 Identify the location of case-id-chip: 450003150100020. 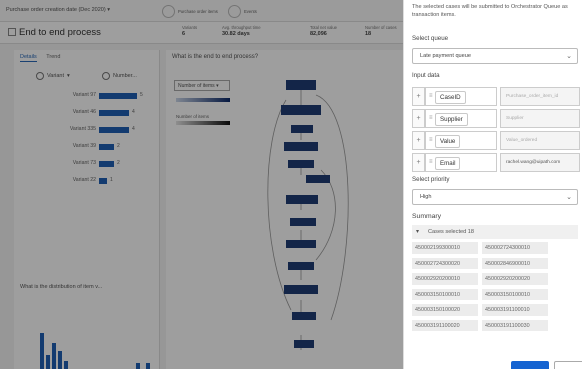
(445, 310).